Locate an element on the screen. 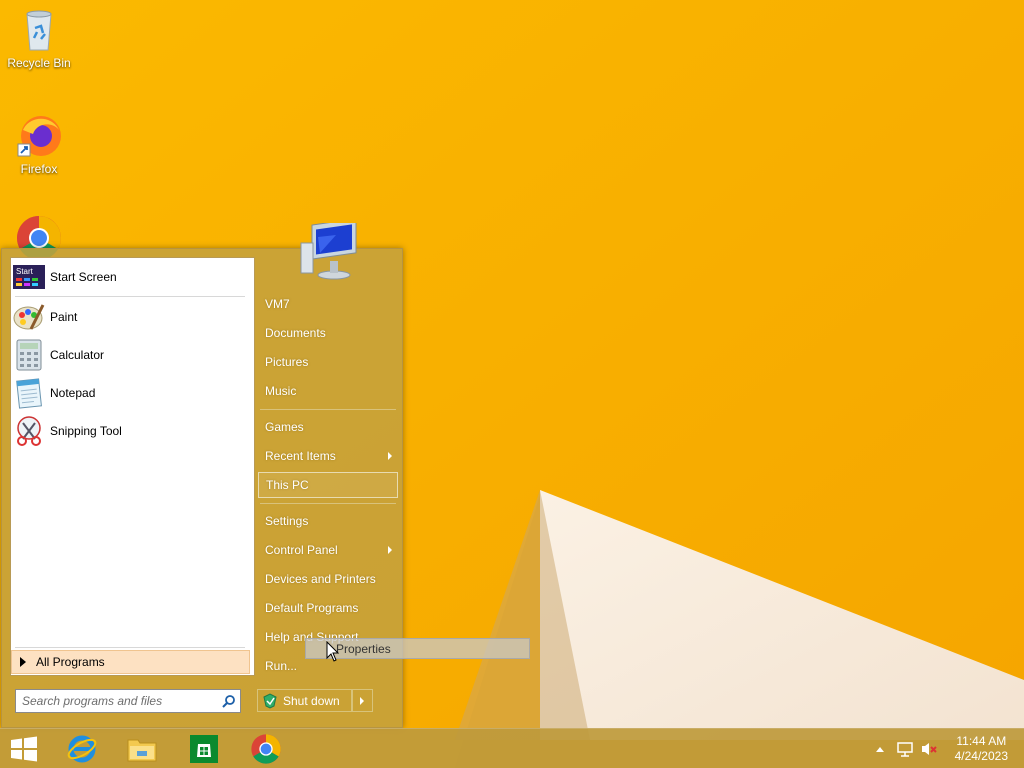  notepad-icon is located at coordinates (29, 393).